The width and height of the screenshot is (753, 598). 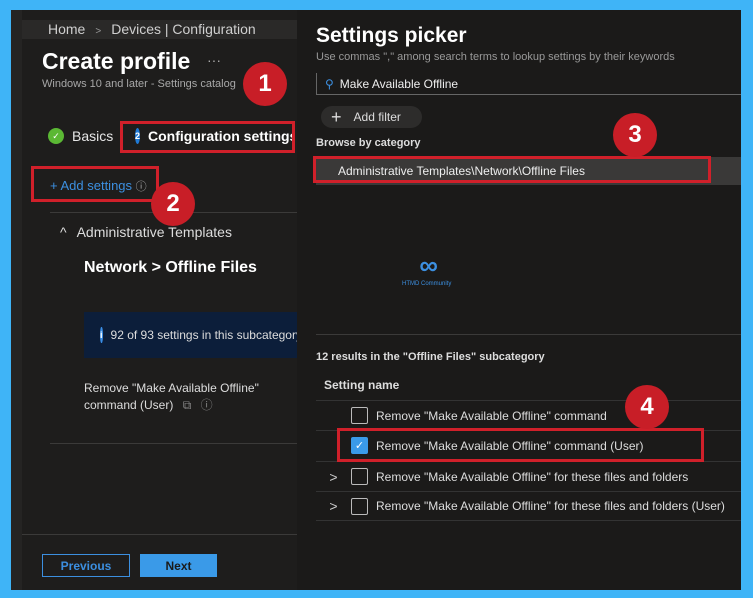 What do you see at coordinates (377, 117) in the screenshot?
I see `add-filter-label: Add filter` at bounding box center [377, 117].